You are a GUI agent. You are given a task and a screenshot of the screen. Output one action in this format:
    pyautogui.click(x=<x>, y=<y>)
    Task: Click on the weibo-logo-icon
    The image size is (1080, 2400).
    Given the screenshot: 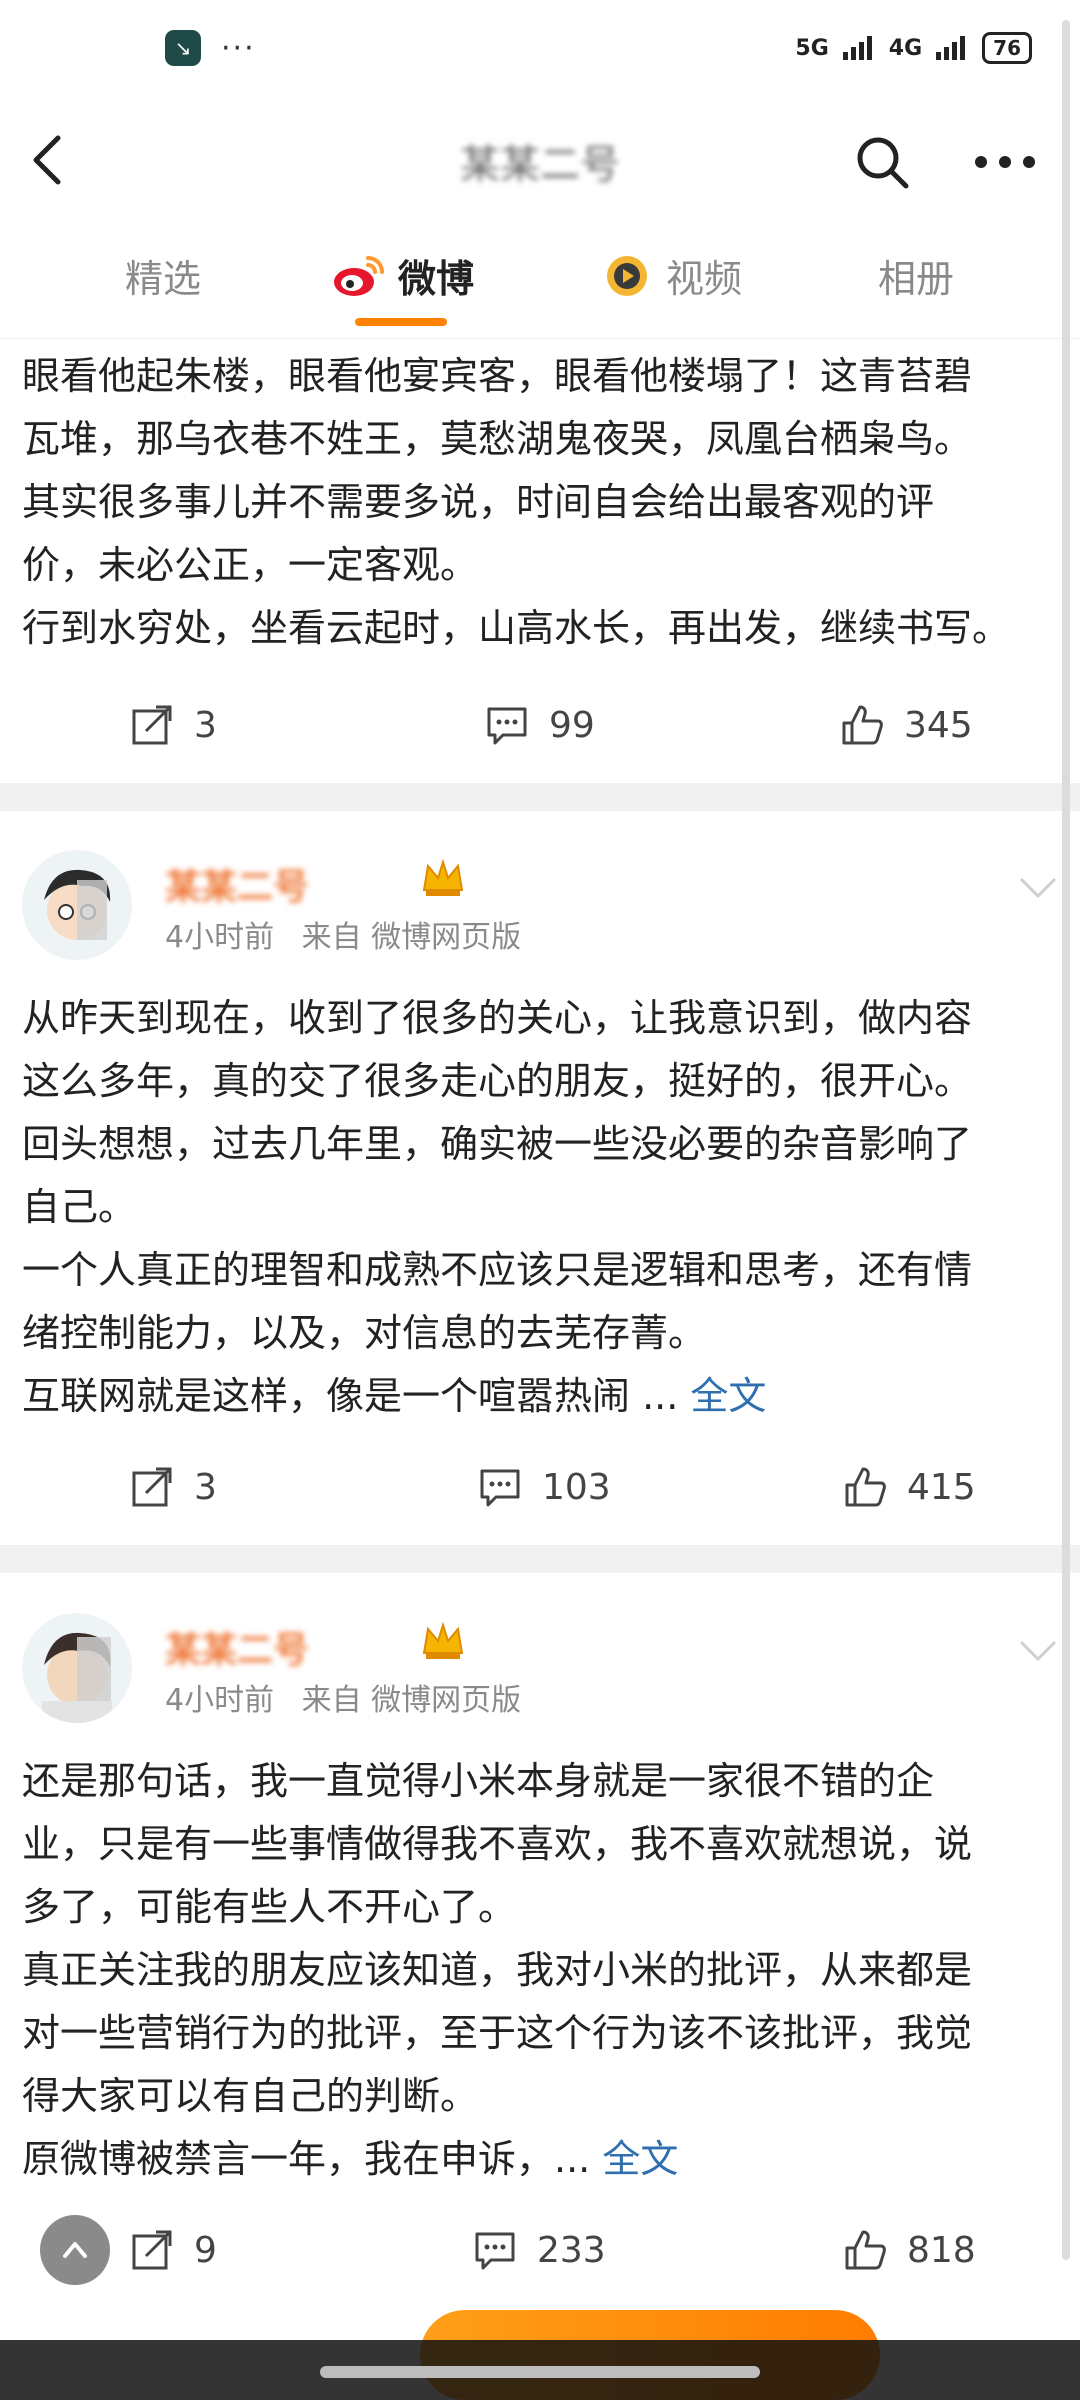 What is the action you would take?
    pyautogui.click(x=359, y=275)
    